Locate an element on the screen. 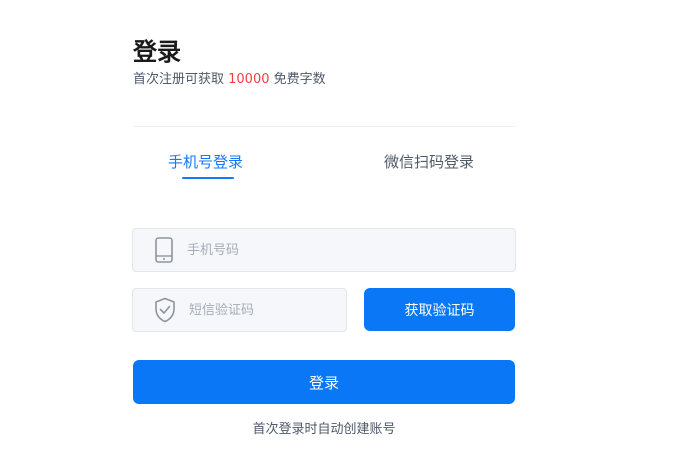 Image resolution: width=687 pixels, height=465 pixels. shield-check-icon is located at coordinates (165, 310).